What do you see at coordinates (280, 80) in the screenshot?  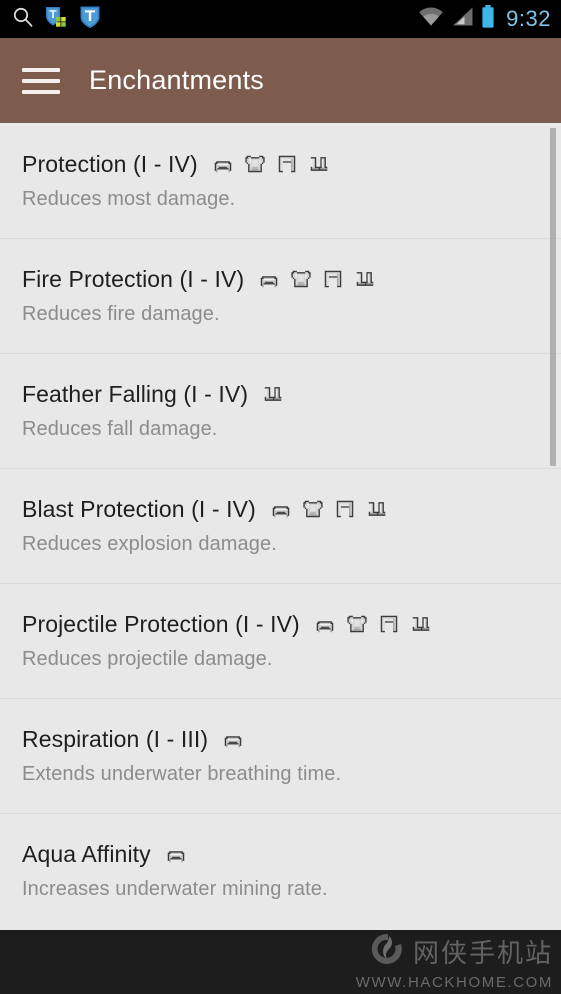 I see `action-bar: Enchantments` at bounding box center [280, 80].